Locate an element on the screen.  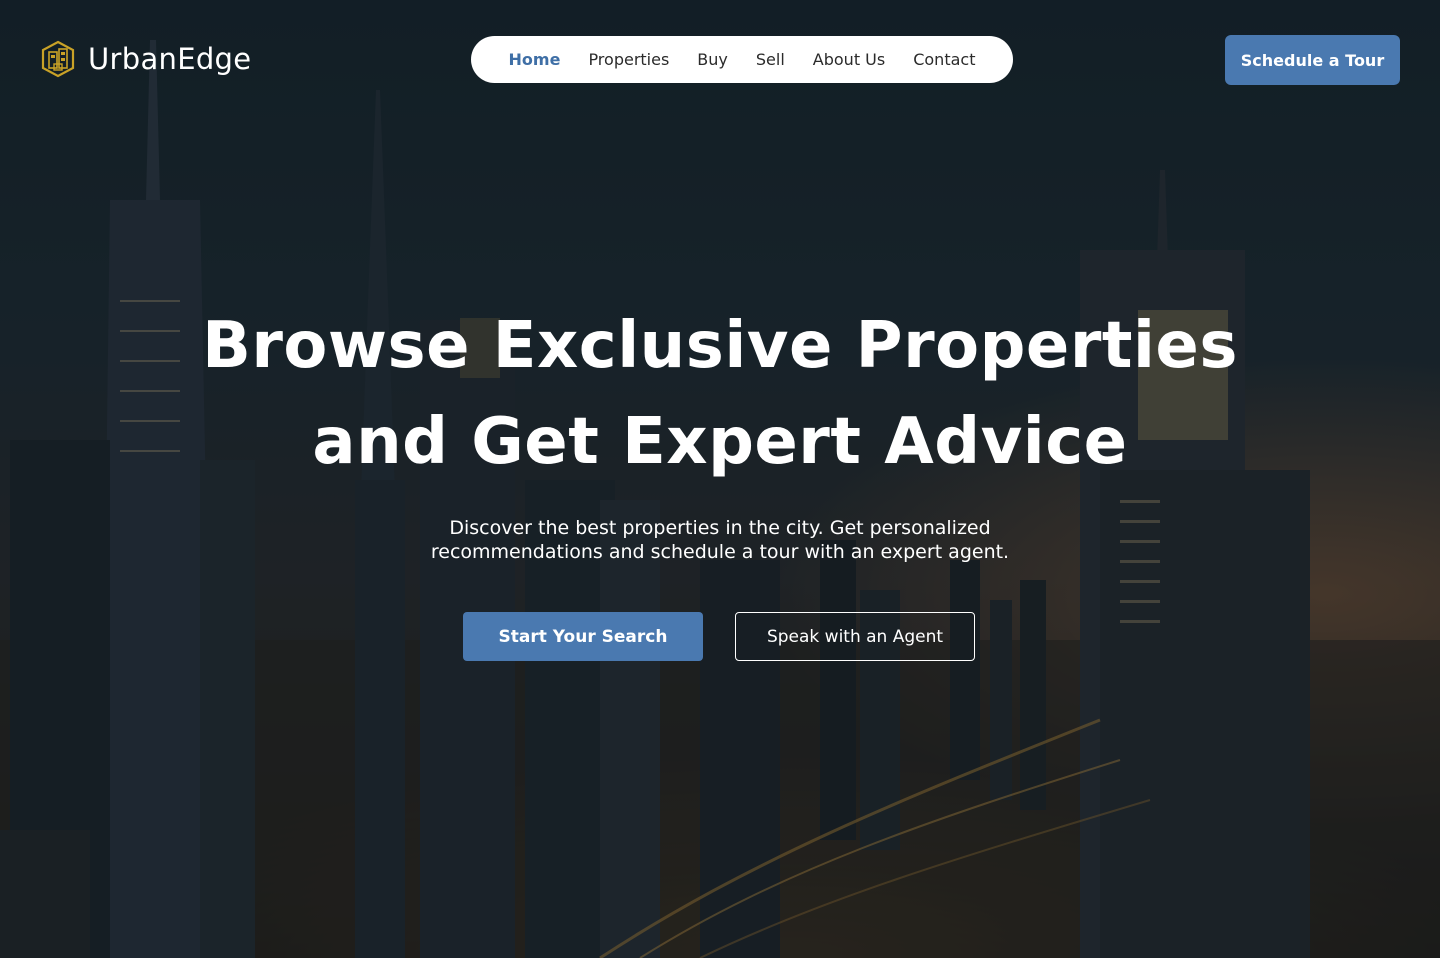
hero-title-line-1: Browse Exclusive Properties is located at coordinates (720, 346).